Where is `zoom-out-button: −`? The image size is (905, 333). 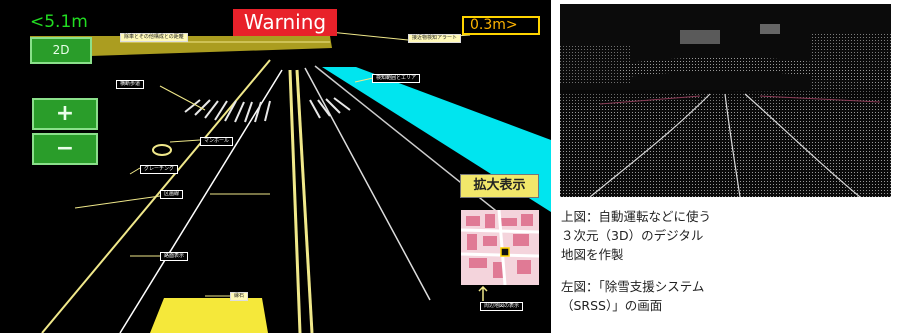
zoom-out-button: − is located at coordinates (65, 149).